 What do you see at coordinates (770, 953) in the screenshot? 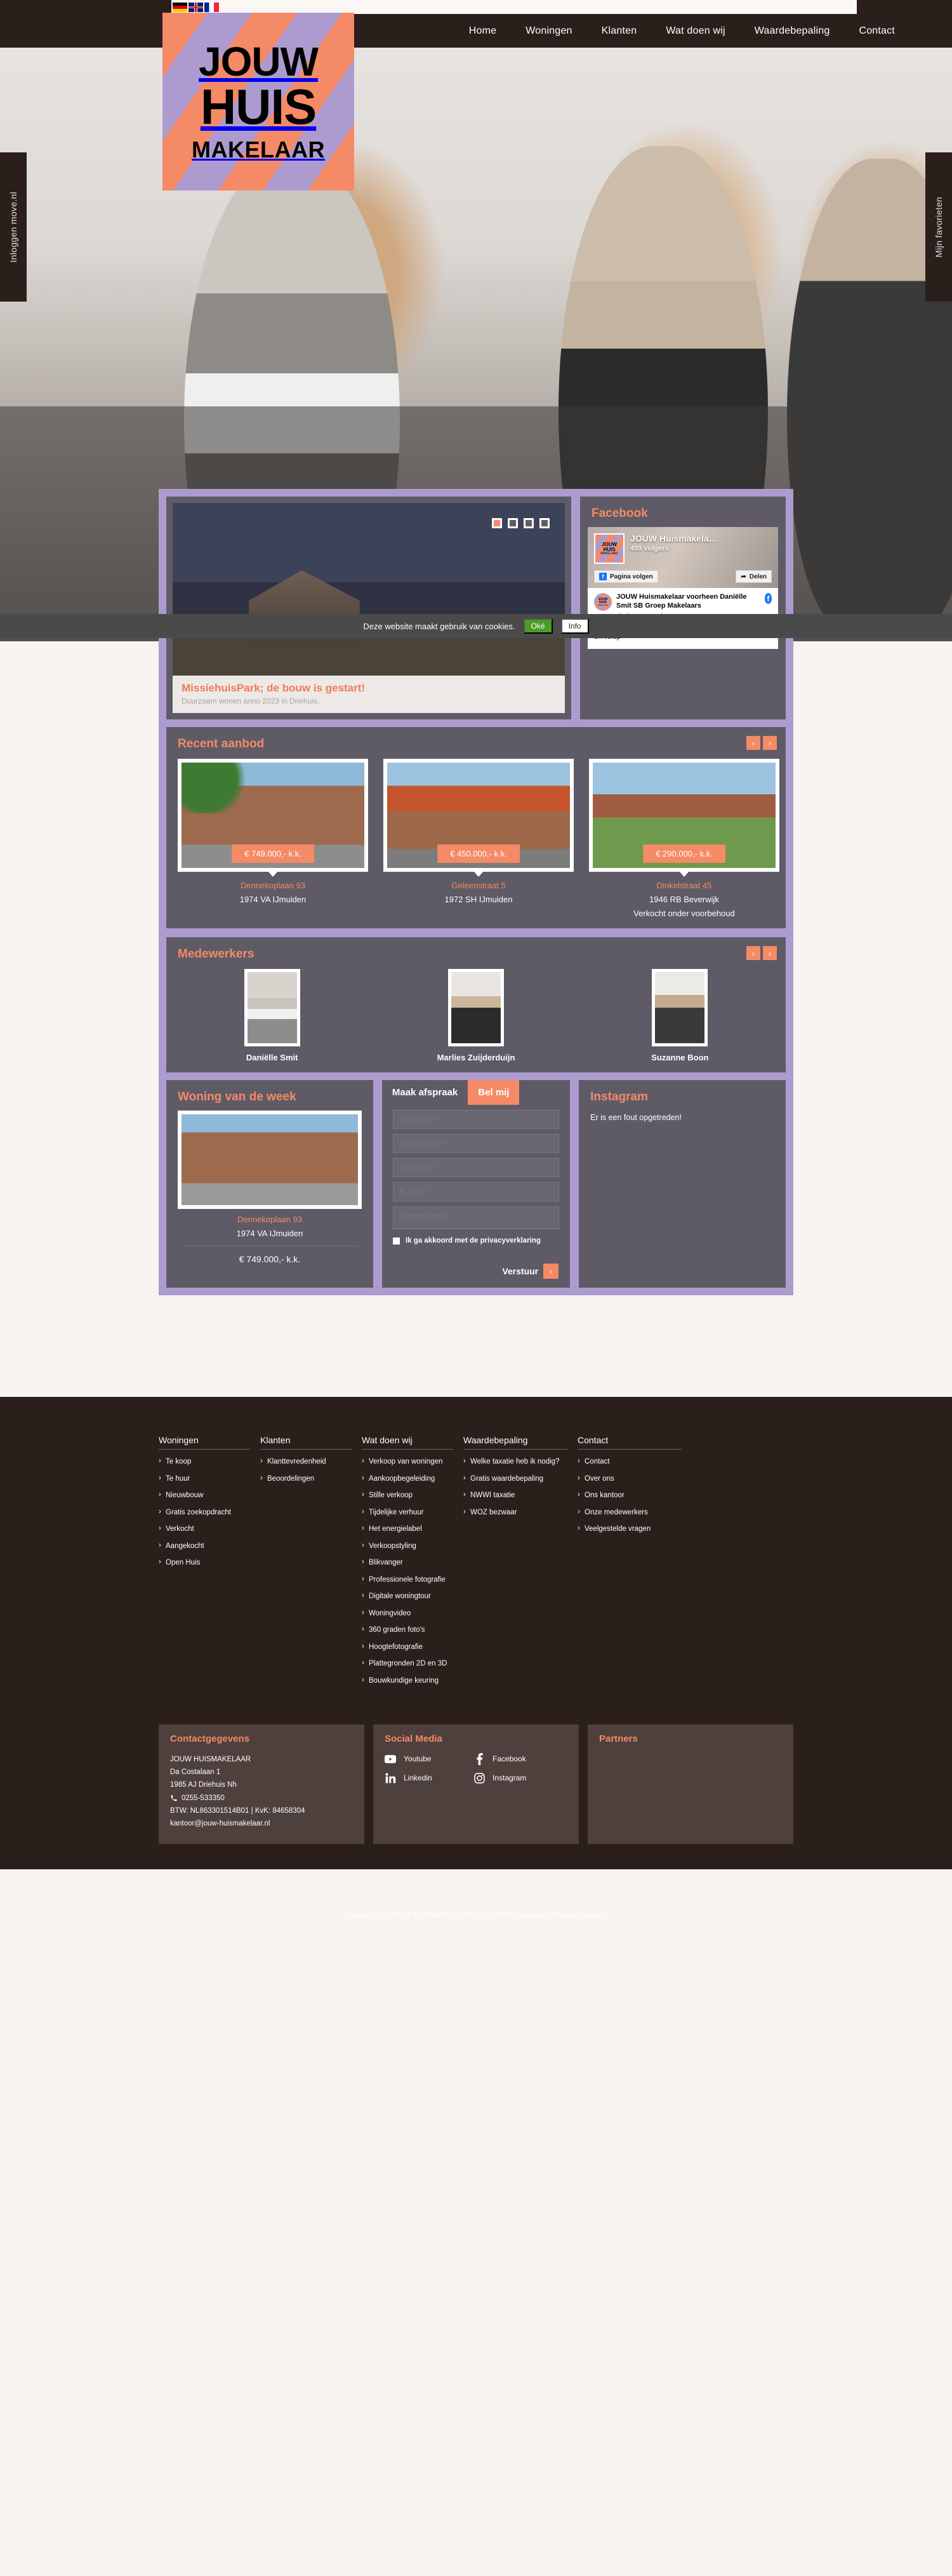
I see `employees-next-button: ›` at bounding box center [770, 953].